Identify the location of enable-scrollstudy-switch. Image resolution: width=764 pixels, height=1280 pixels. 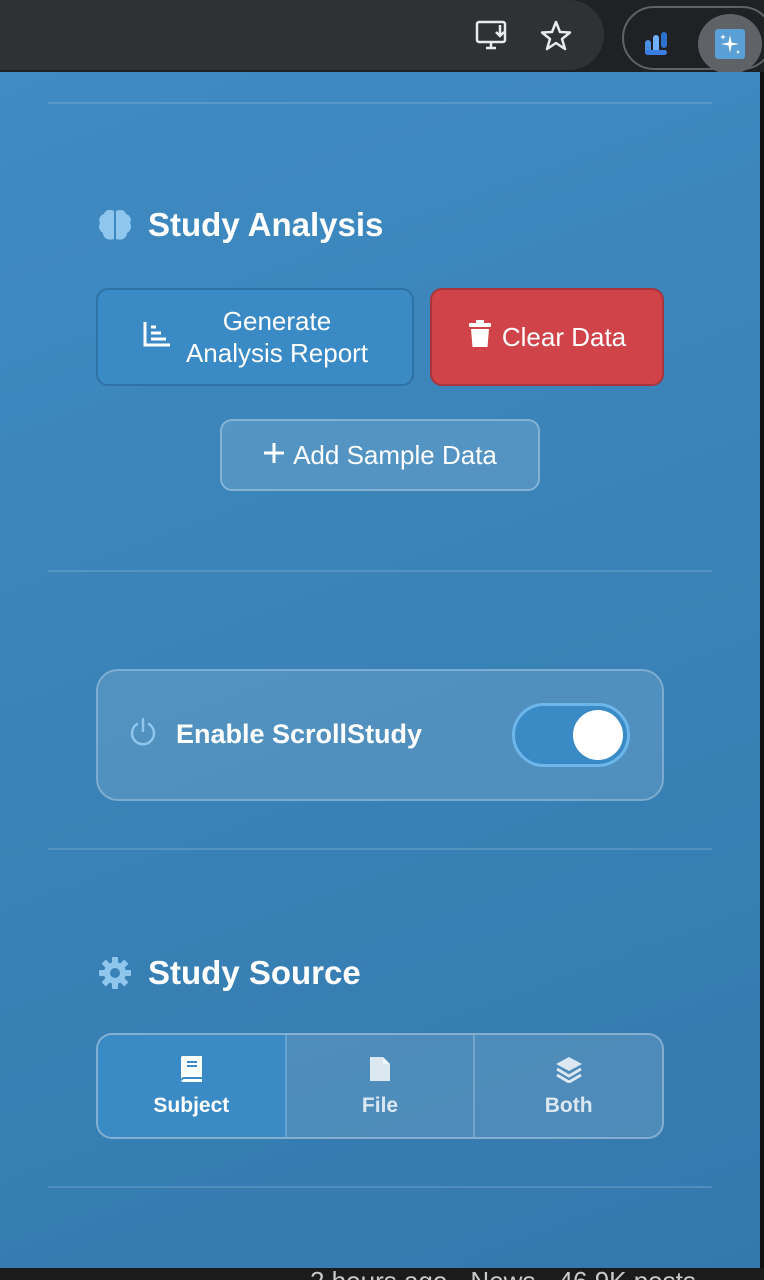
(571, 735).